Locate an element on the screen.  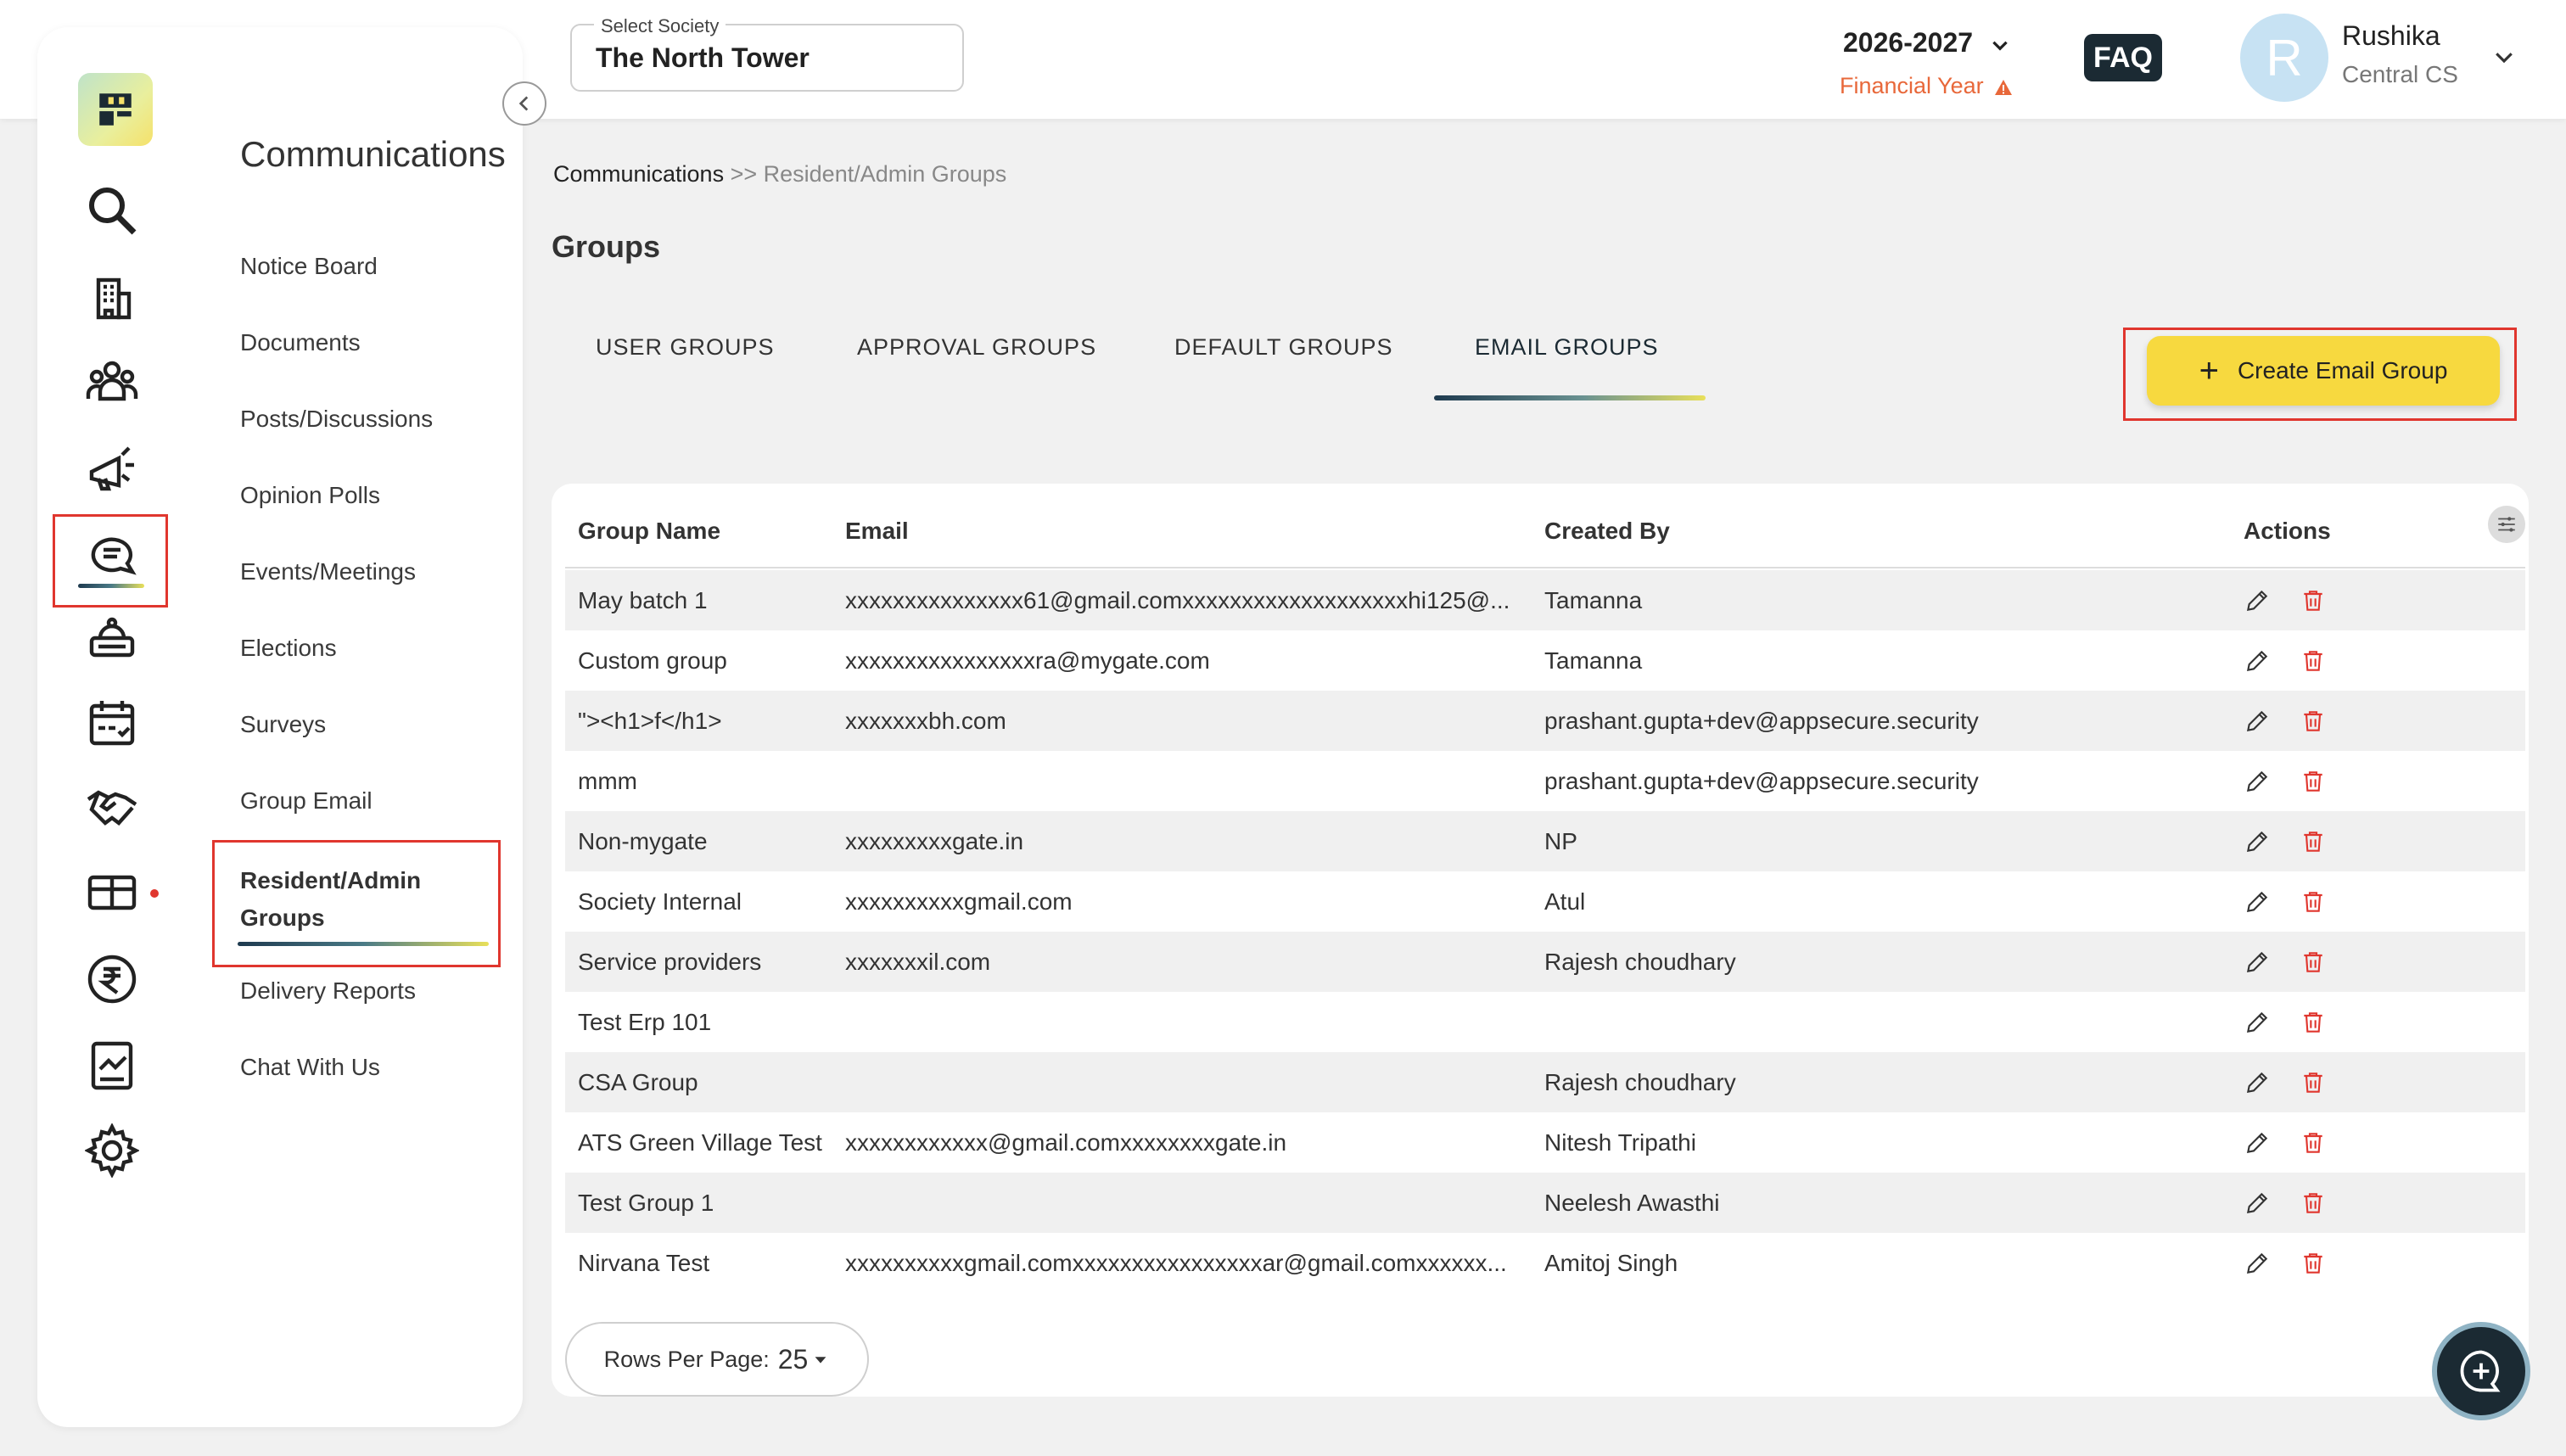
cell-created-by: NP is located at coordinates (1560, 841).